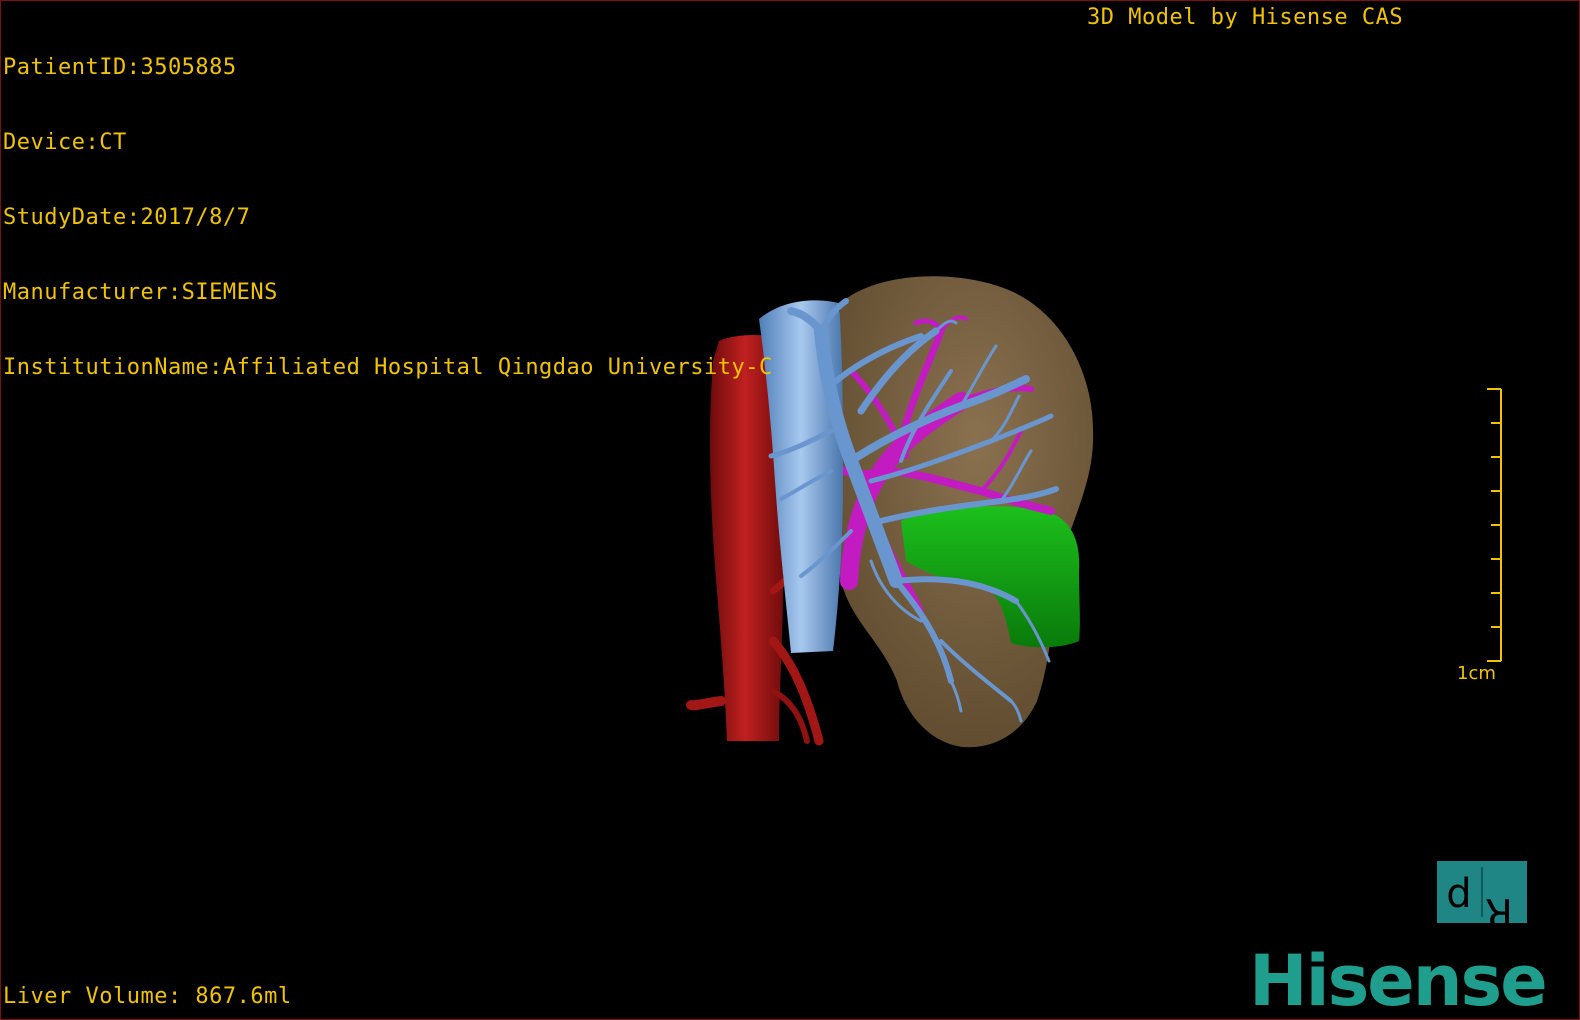 The height and width of the screenshot is (1020, 1580). I want to click on orientation-glyph-right: R, so click(1499, 906).